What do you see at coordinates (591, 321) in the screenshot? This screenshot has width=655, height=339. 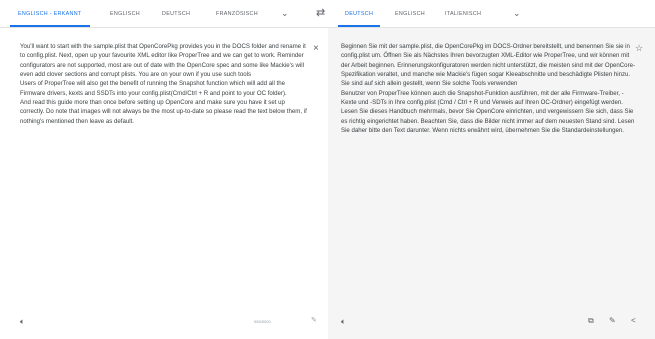 I see `copy-icon: ⧉` at bounding box center [591, 321].